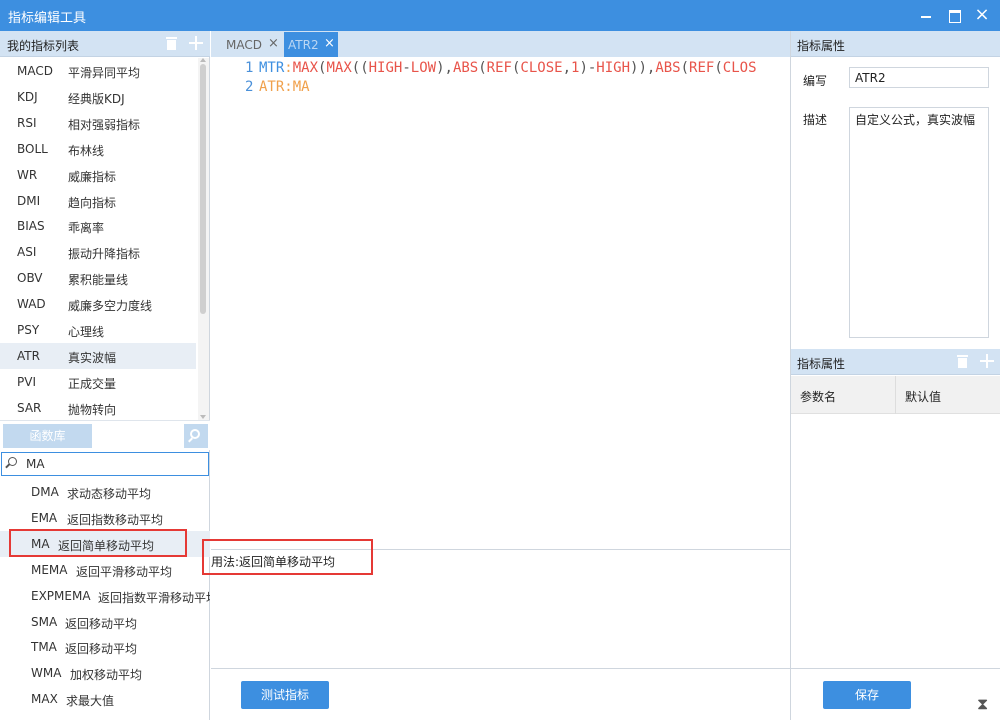 The image size is (1000, 720). Describe the element at coordinates (926, 15) in the screenshot. I see `minimize-icon` at that location.